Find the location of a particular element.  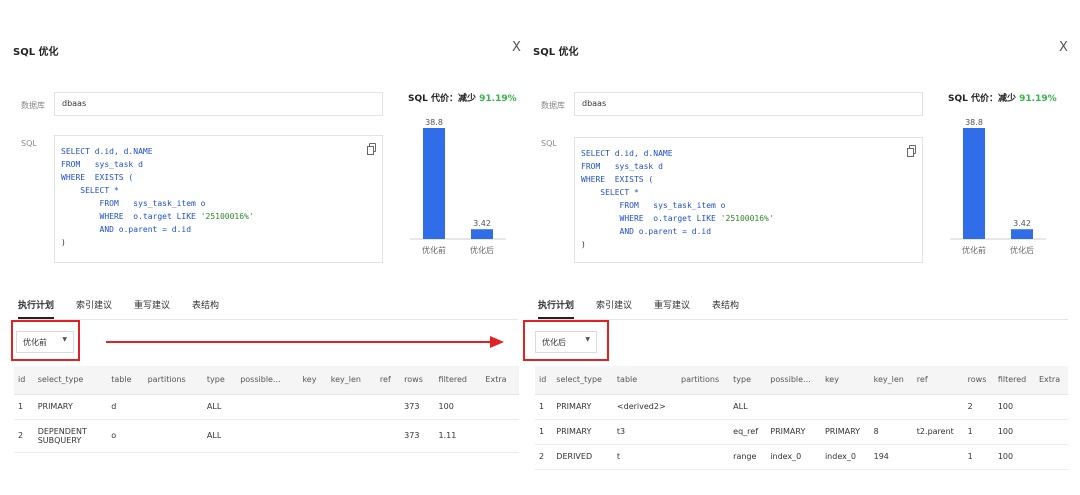

sql-cost-summary: SQL 代价：减少 91.19% is located at coordinates (462, 97).